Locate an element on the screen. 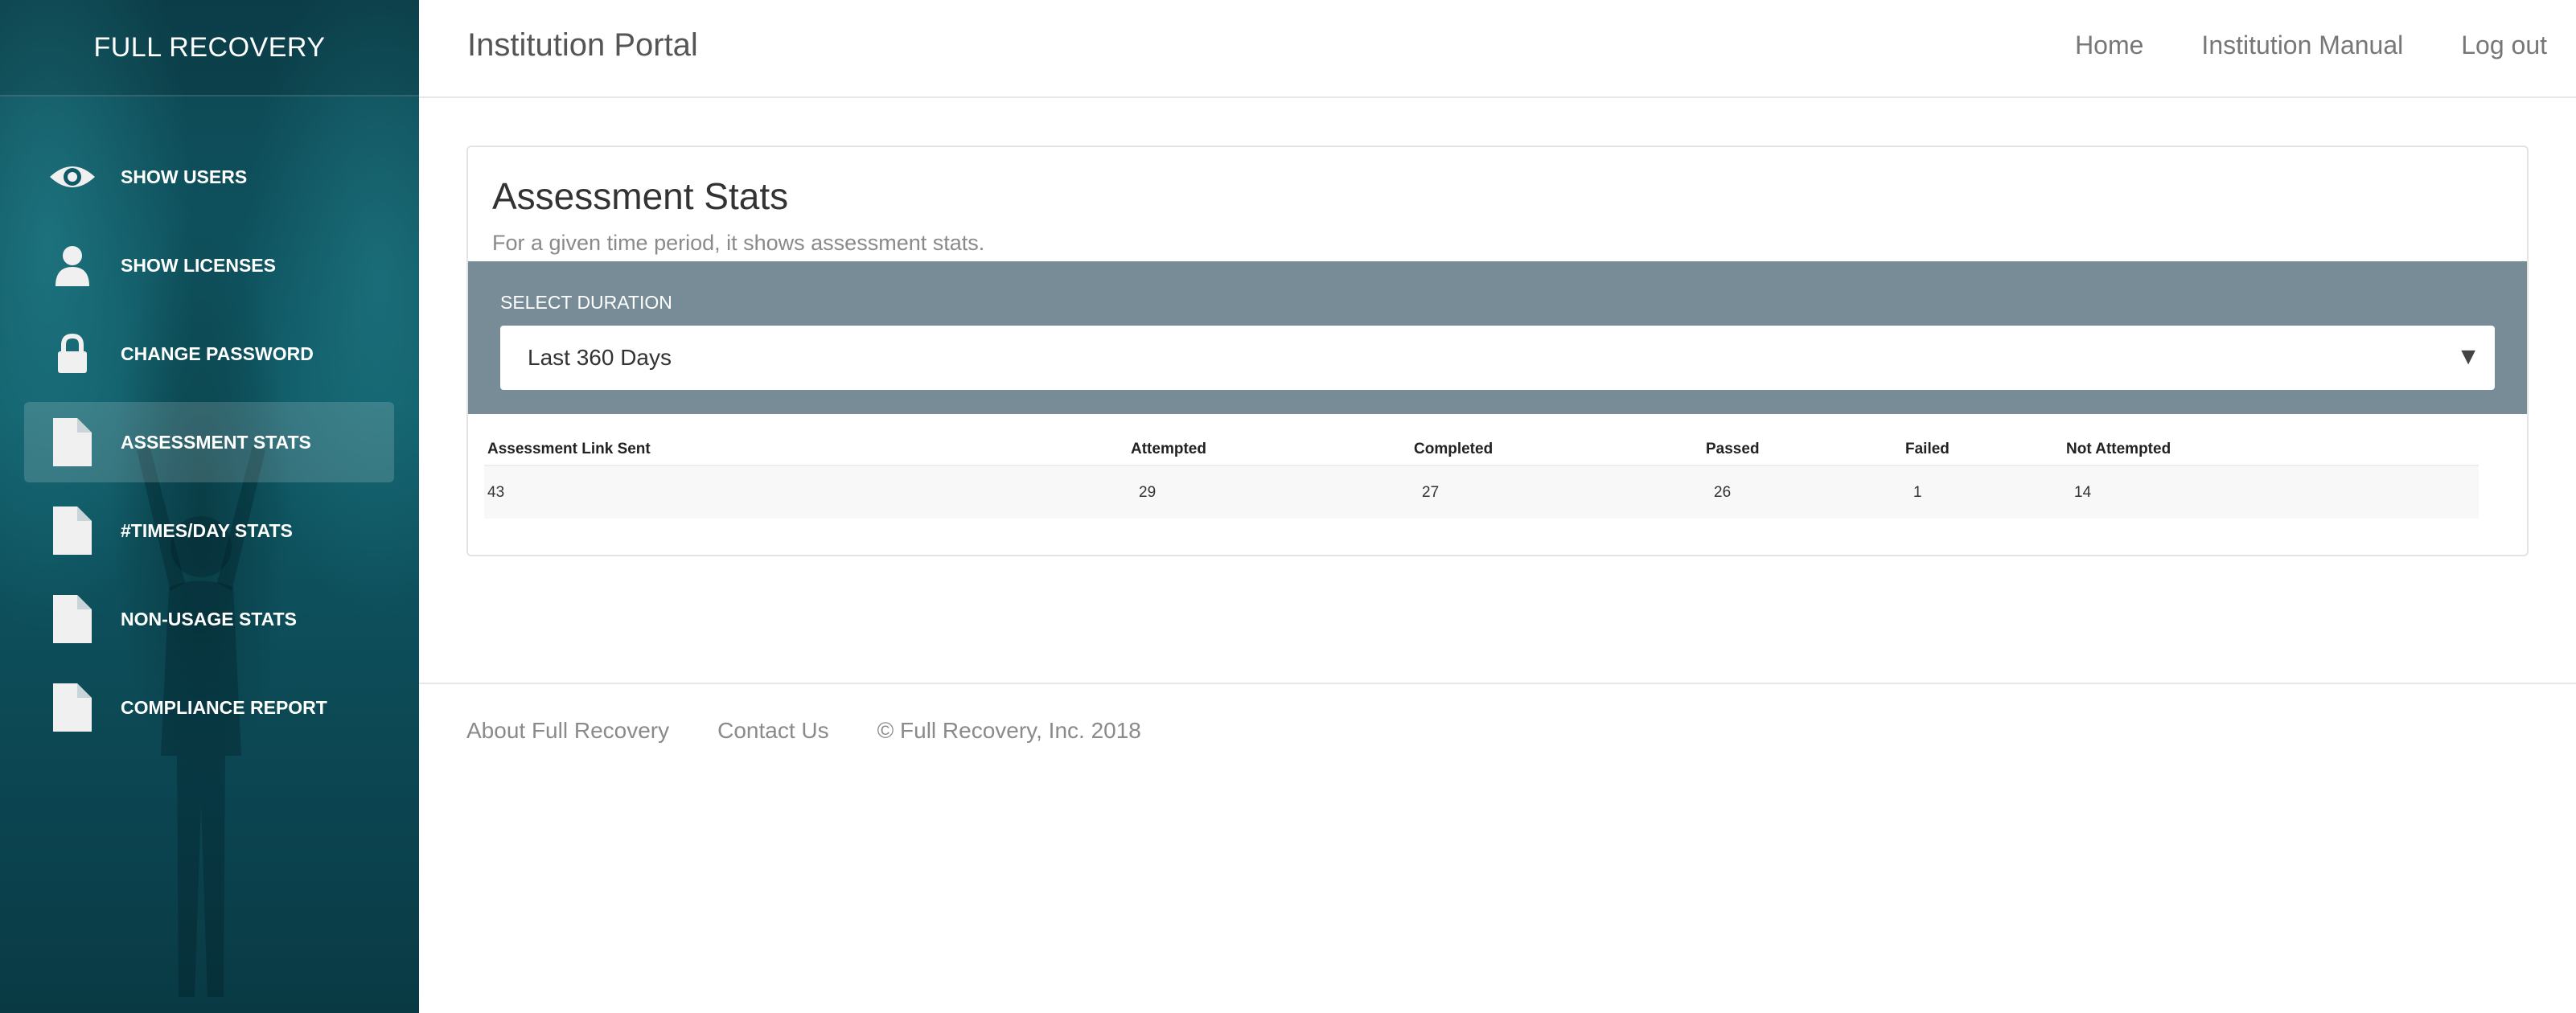 This screenshot has width=2576, height=1013. sidebar-item-compliance-report: COMPLIANCE REPORT is located at coordinates (209, 707).